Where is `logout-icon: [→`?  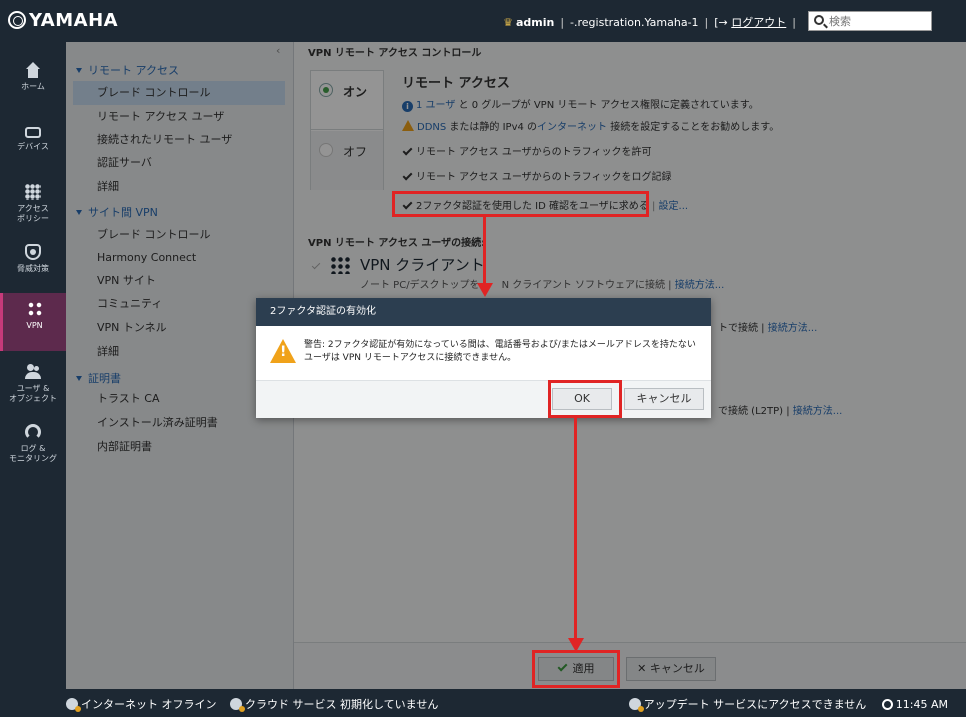 logout-icon: [→ is located at coordinates (721, 22).